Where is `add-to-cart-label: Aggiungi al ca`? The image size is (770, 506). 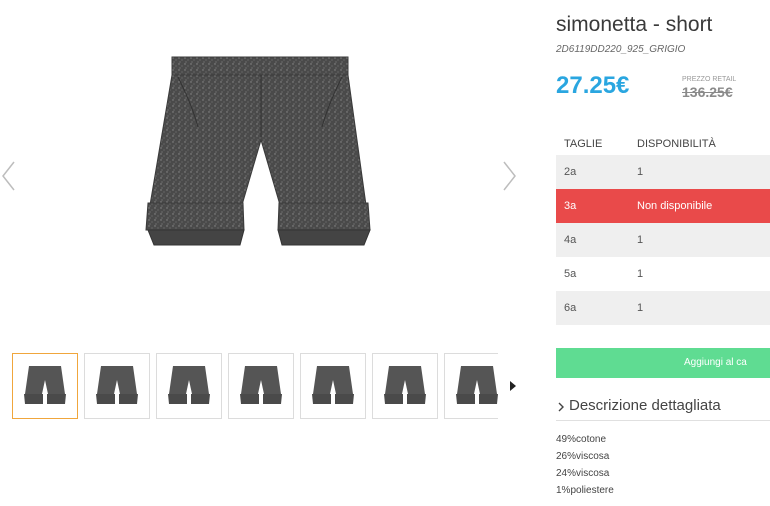 add-to-cart-label: Aggiungi al ca is located at coordinates (715, 362).